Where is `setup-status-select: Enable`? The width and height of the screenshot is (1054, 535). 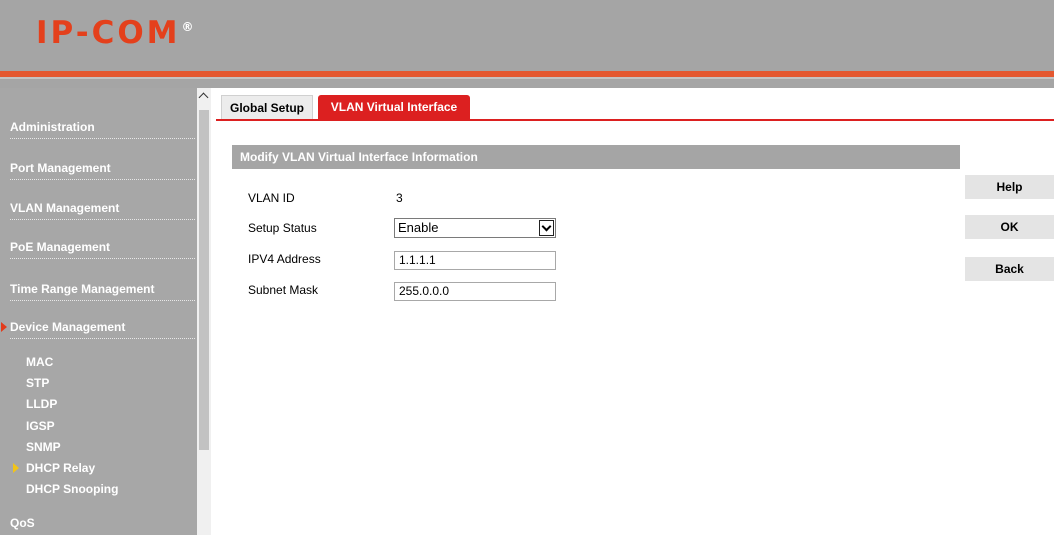 setup-status-select: Enable is located at coordinates (475, 228).